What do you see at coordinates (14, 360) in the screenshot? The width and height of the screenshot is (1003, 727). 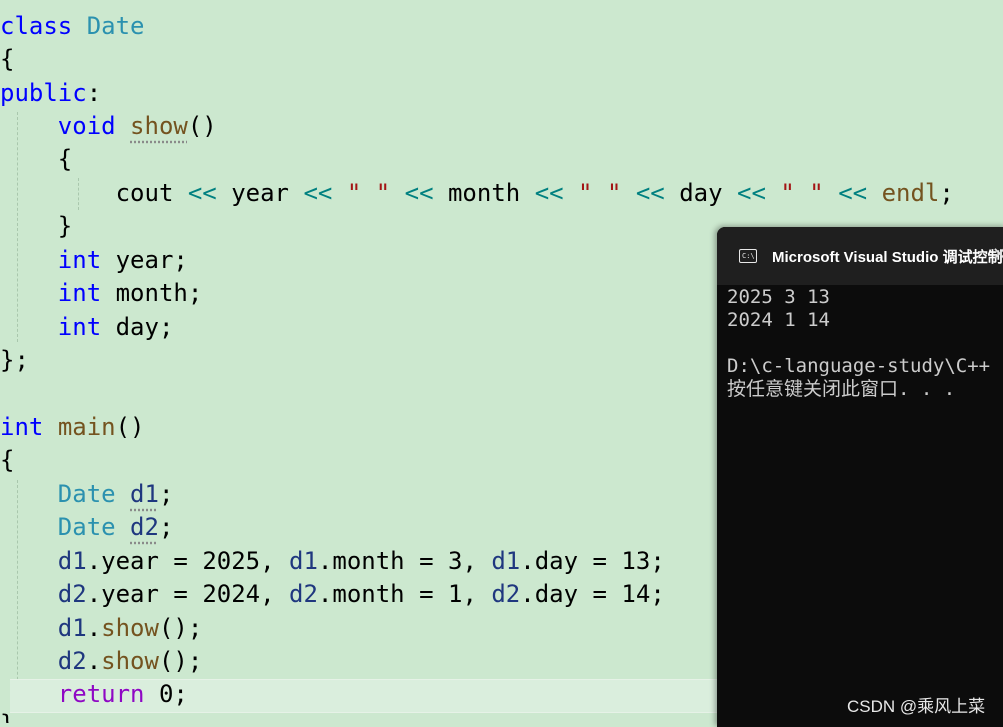 I see `code-line-11: };` at bounding box center [14, 360].